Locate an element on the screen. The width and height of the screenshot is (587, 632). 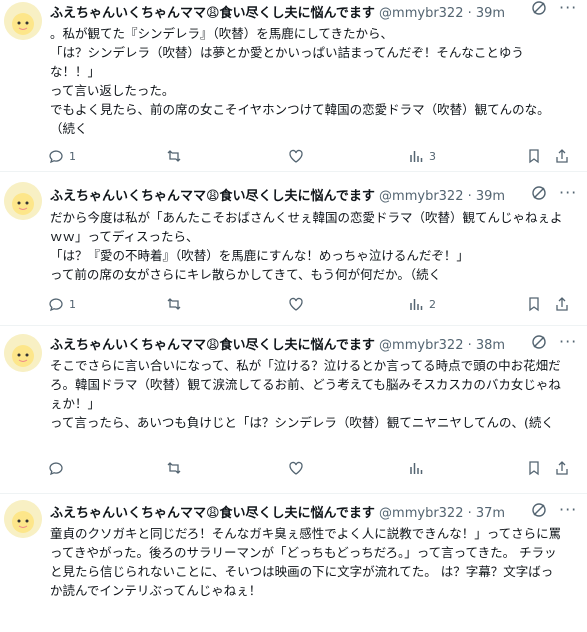
view-count: 2 is located at coordinates (432, 304).